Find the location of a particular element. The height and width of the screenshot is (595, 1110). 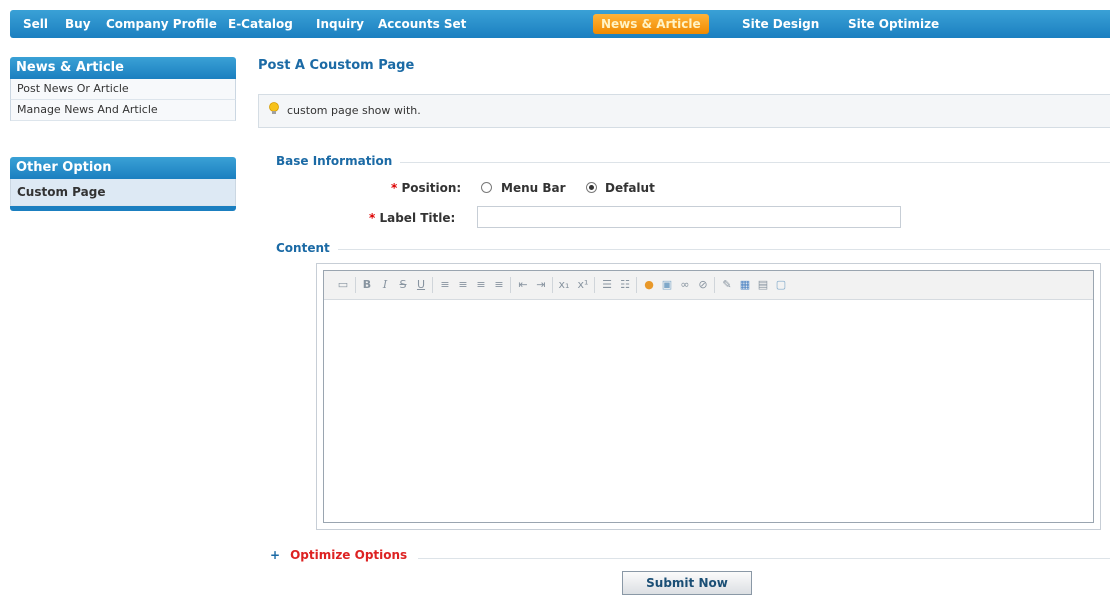

nav-sell: Sell is located at coordinates (35, 24).